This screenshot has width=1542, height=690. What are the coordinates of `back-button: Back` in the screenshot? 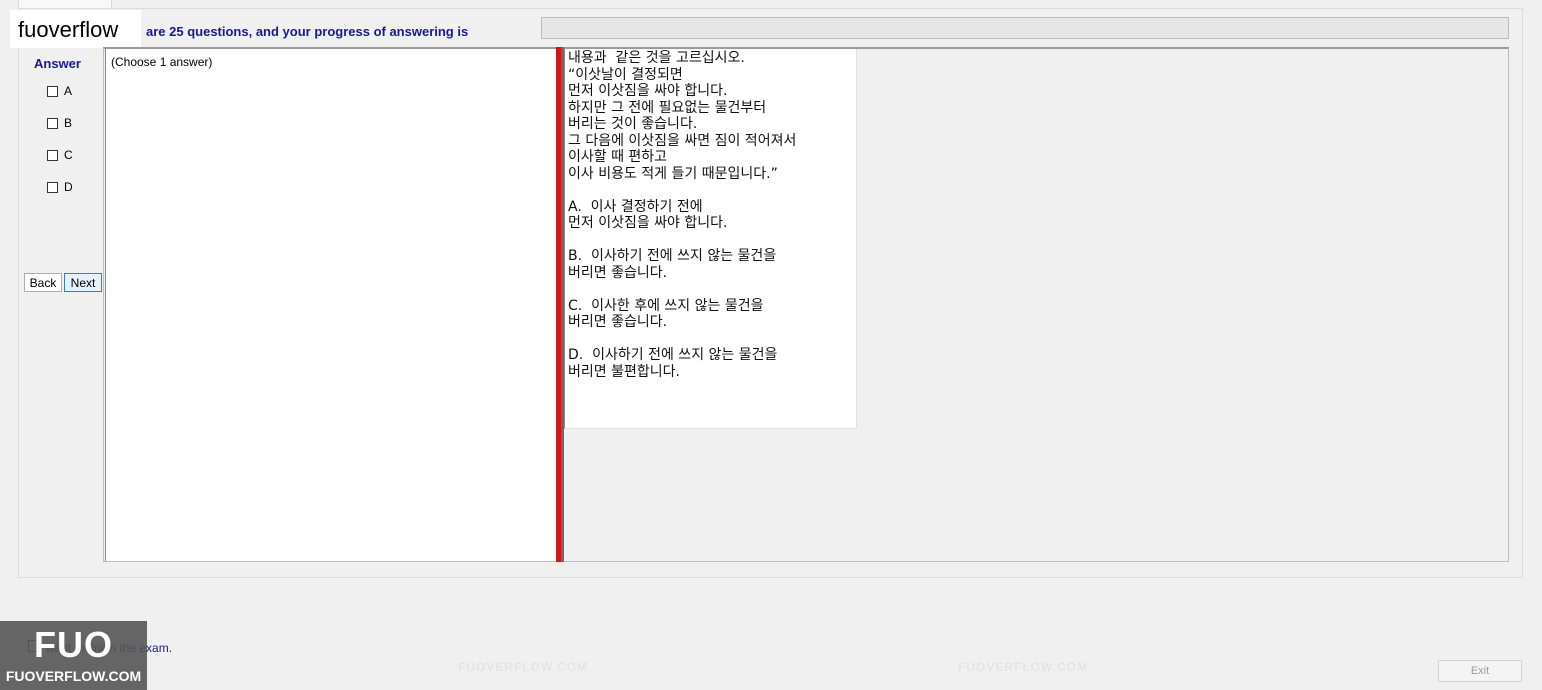 It's located at (43, 282).